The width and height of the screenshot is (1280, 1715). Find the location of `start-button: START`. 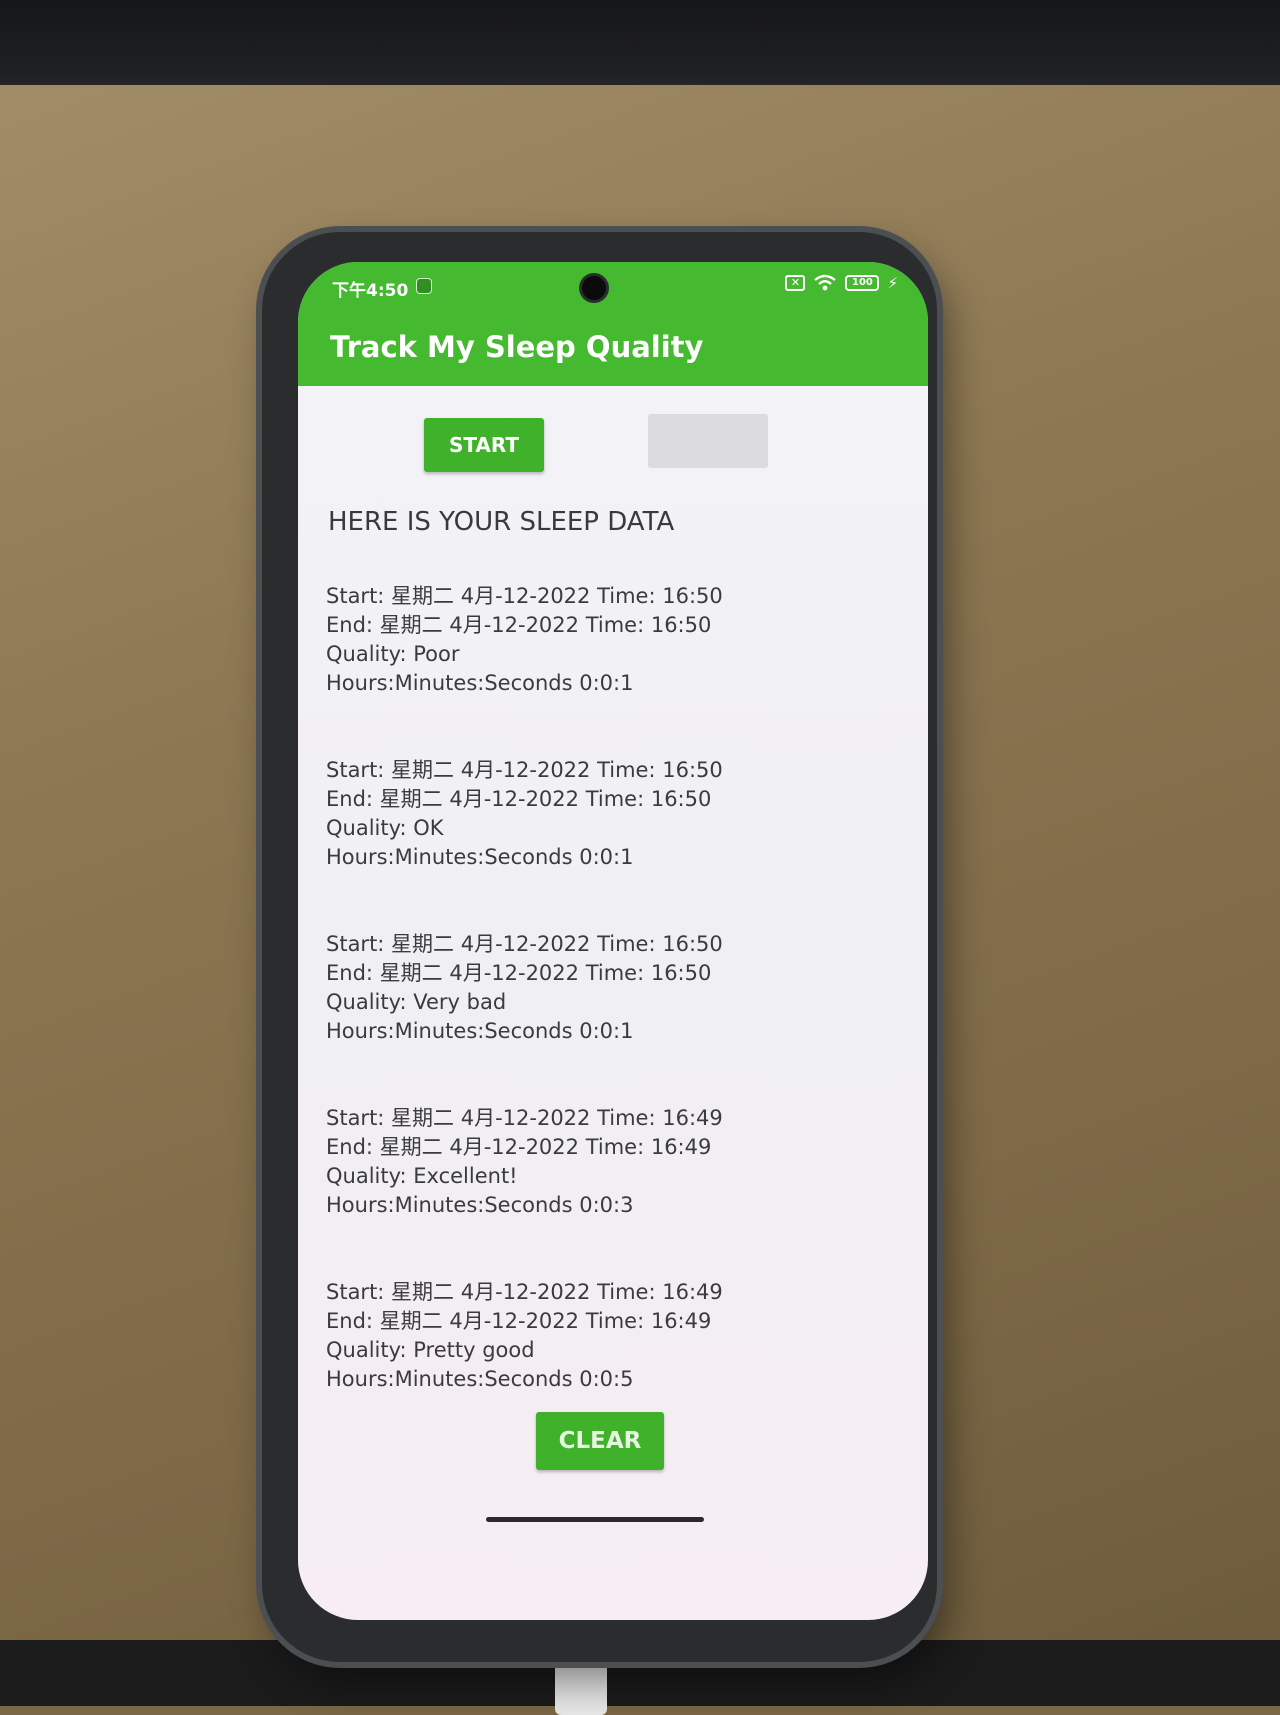

start-button: START is located at coordinates (484, 445).